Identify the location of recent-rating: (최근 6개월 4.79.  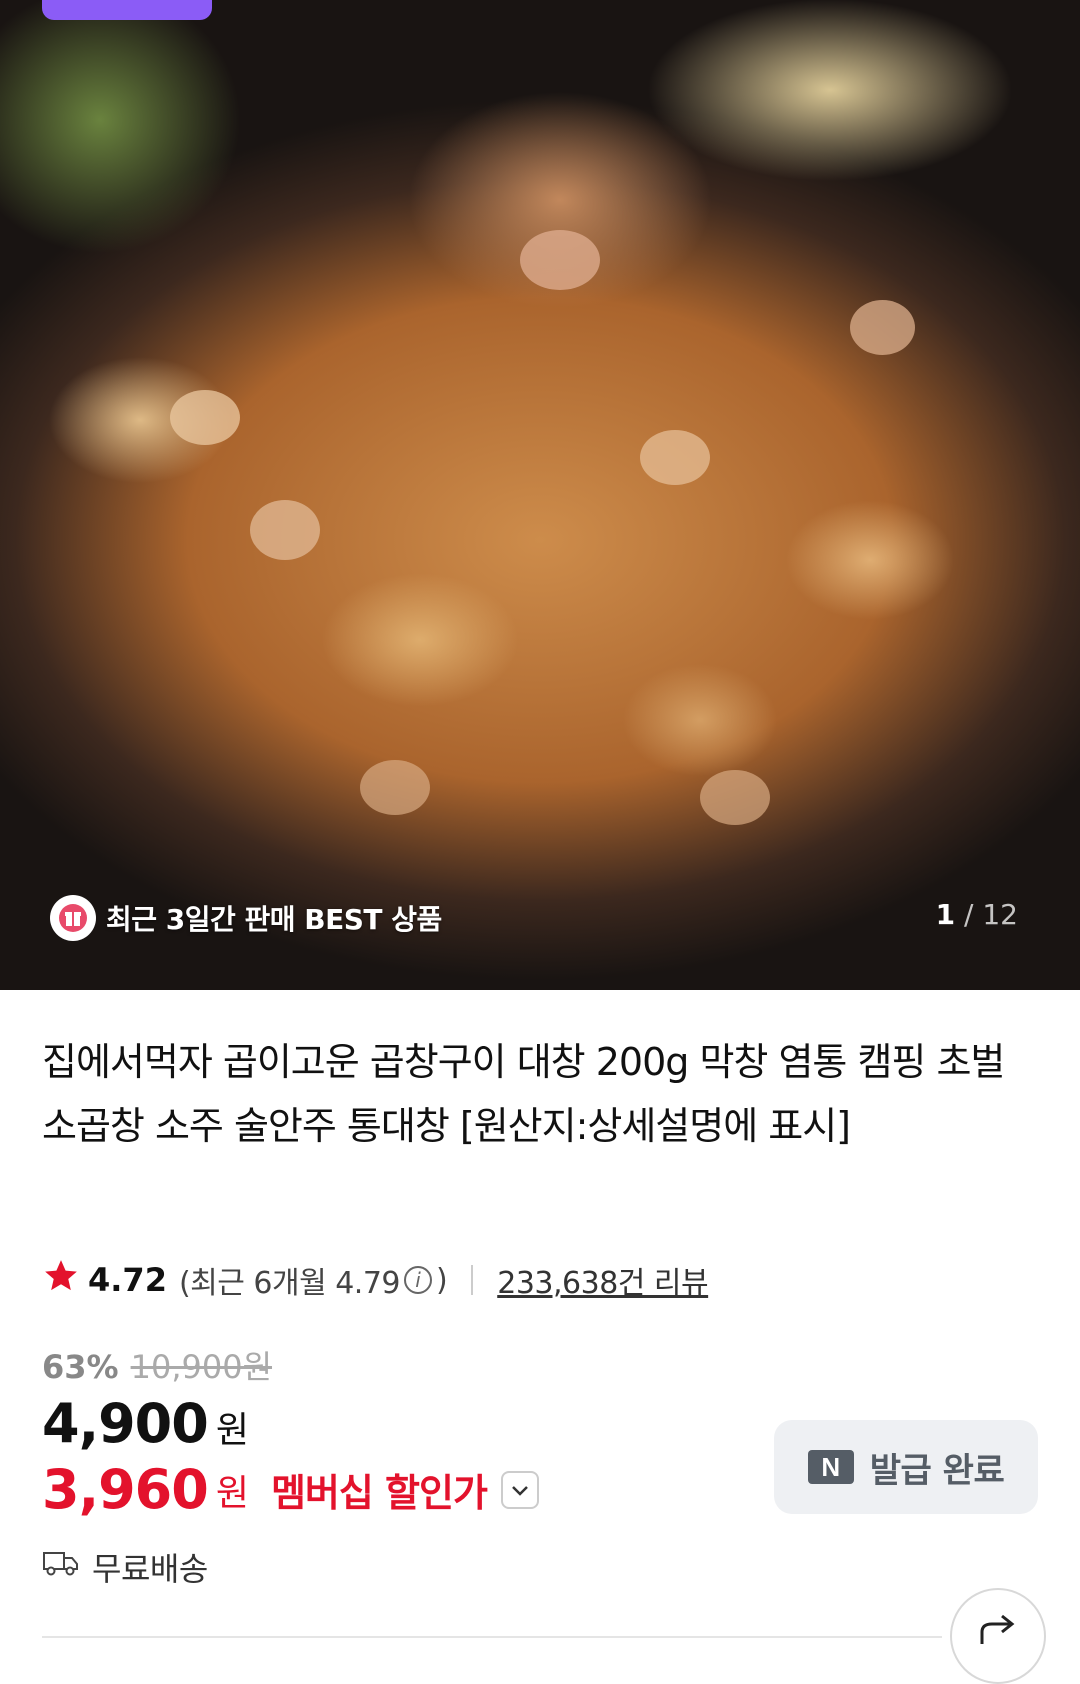
(289, 1283).